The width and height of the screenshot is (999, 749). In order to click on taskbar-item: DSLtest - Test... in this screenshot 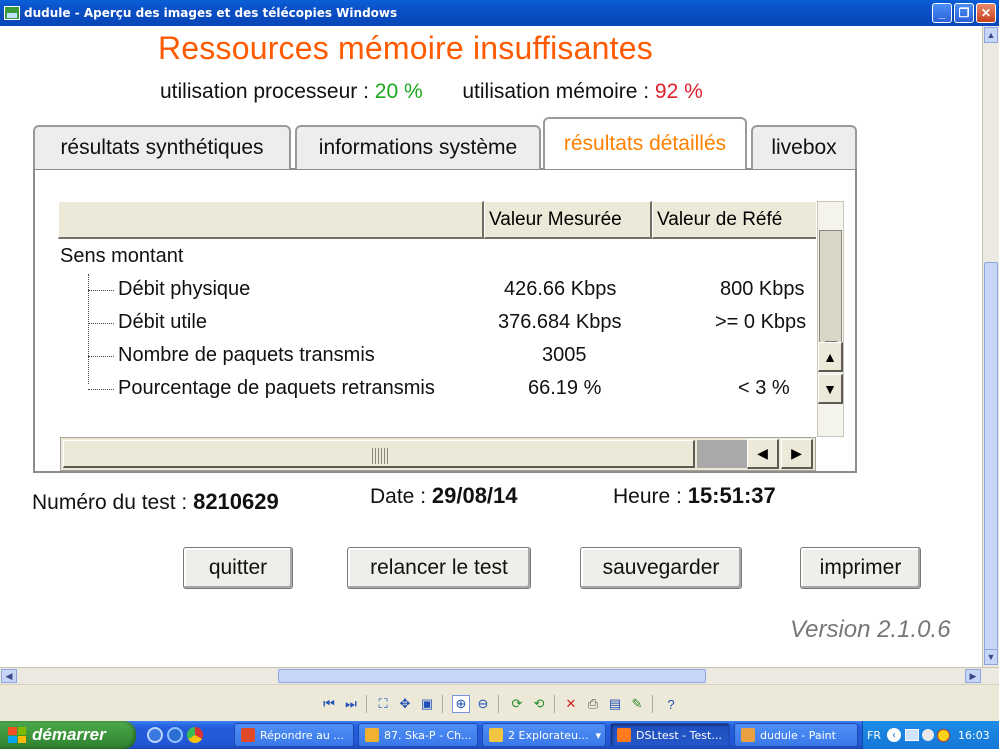, I will do `click(670, 735)`.